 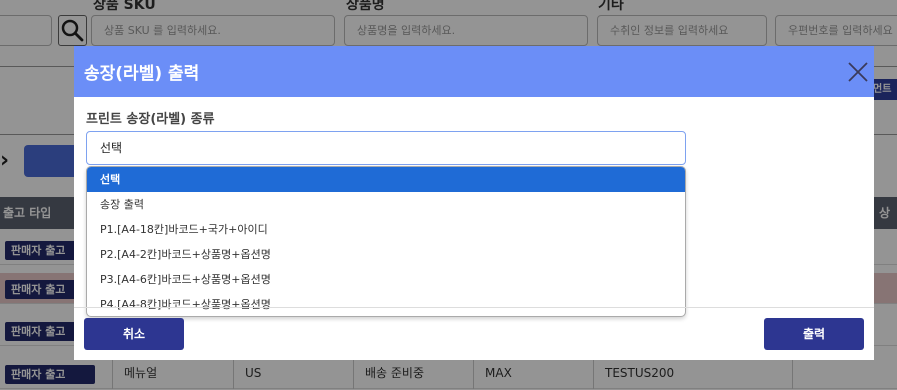 What do you see at coordinates (858, 72) in the screenshot?
I see `close-icon` at bounding box center [858, 72].